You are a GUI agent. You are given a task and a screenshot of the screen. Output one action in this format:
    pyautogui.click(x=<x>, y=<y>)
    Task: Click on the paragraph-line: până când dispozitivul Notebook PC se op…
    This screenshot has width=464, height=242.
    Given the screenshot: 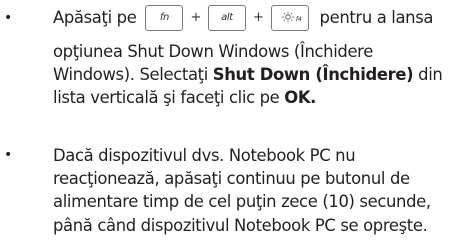 What is the action you would take?
    pyautogui.click(x=240, y=225)
    